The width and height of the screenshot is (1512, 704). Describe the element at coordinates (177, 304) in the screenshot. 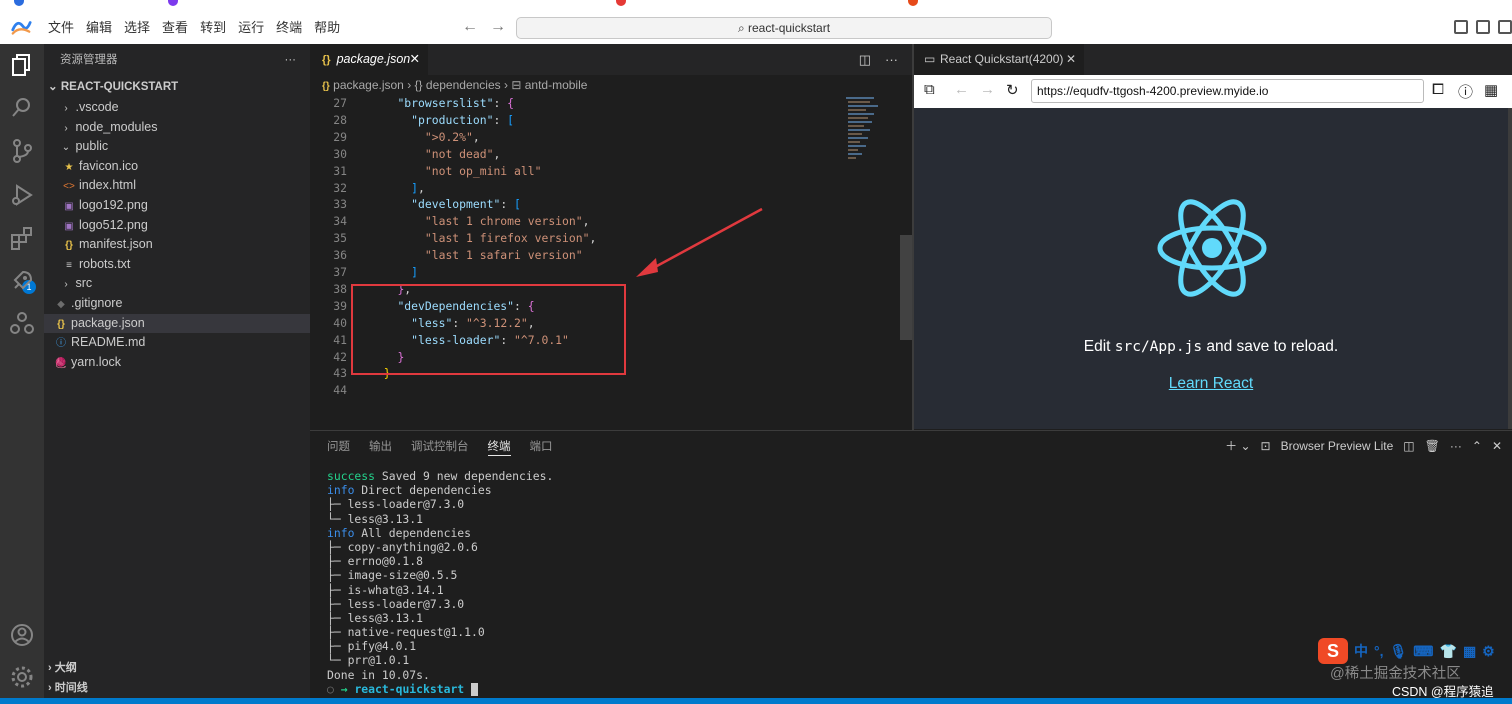

I see `tree-item-gitignore: ◆ .gitignore` at that location.